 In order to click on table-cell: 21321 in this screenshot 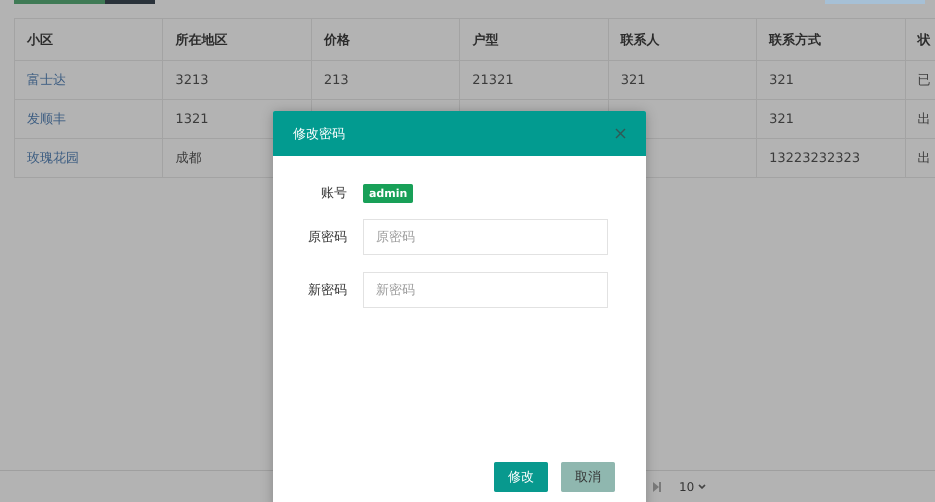, I will do `click(534, 80)`.